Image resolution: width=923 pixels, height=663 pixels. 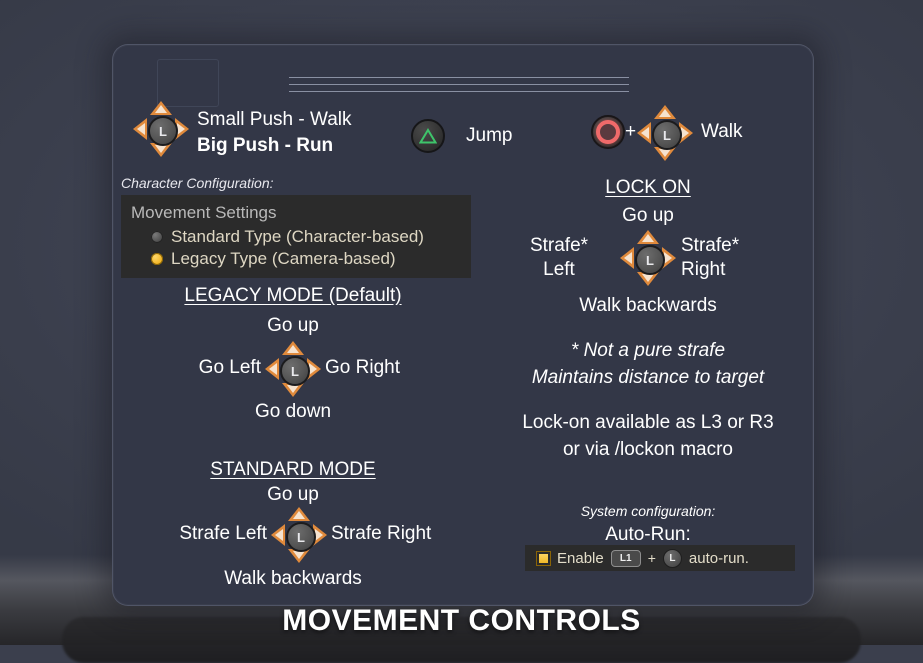 I want to click on standard-stick-group: L, so click(x=299, y=535).